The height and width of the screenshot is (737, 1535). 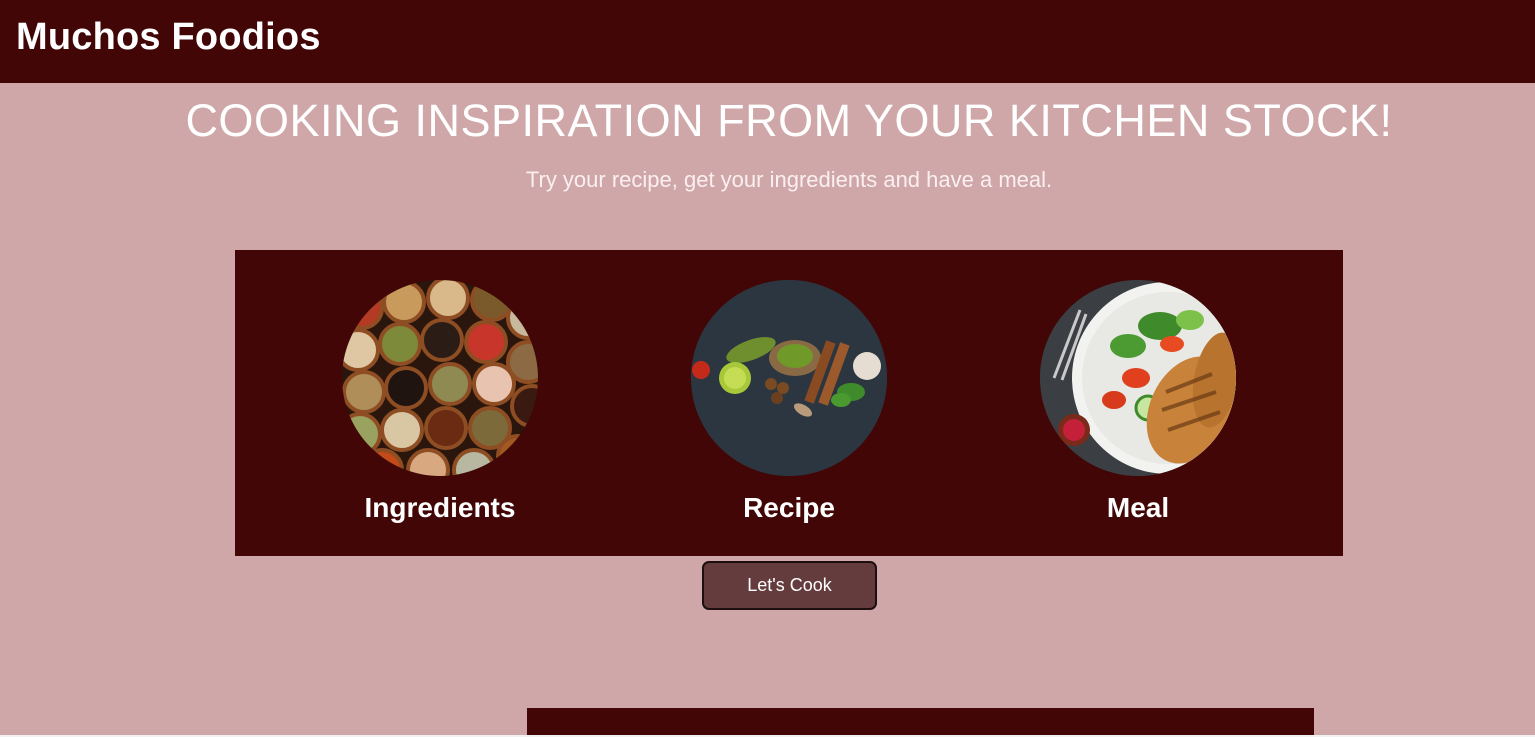 What do you see at coordinates (789, 585) in the screenshot?
I see `lets-cook-button: Let's Cook` at bounding box center [789, 585].